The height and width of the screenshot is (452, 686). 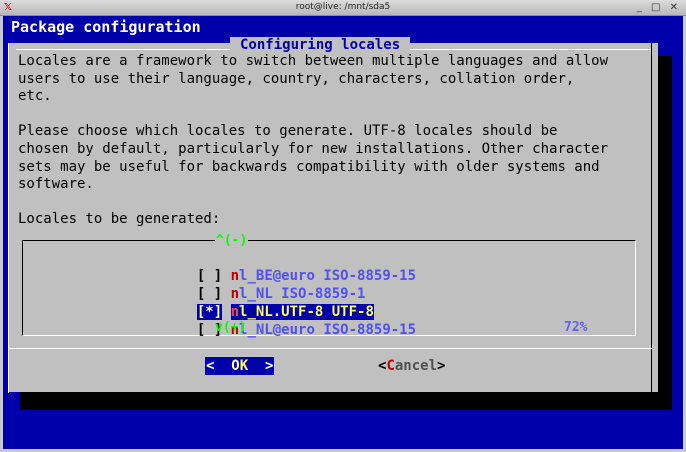 I want to click on ok-button: < OK >, so click(x=240, y=366).